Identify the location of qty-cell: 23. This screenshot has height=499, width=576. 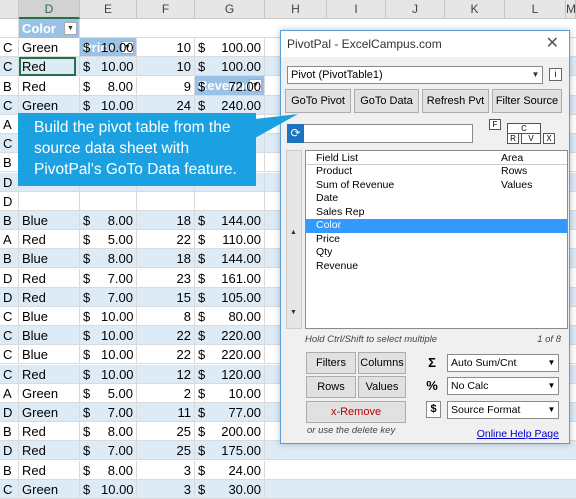
(166, 278).